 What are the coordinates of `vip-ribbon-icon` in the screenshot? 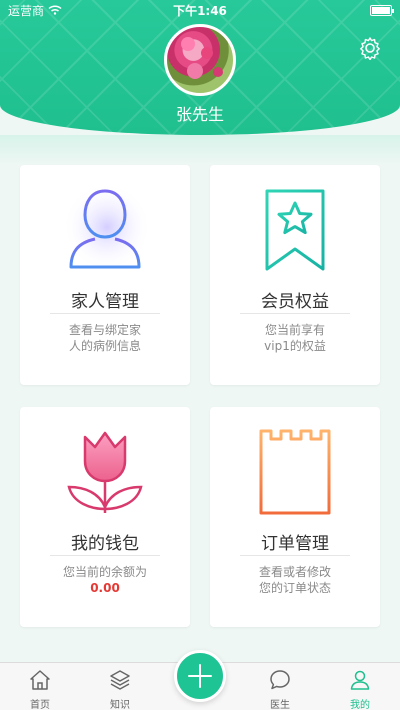 It's located at (295, 230).